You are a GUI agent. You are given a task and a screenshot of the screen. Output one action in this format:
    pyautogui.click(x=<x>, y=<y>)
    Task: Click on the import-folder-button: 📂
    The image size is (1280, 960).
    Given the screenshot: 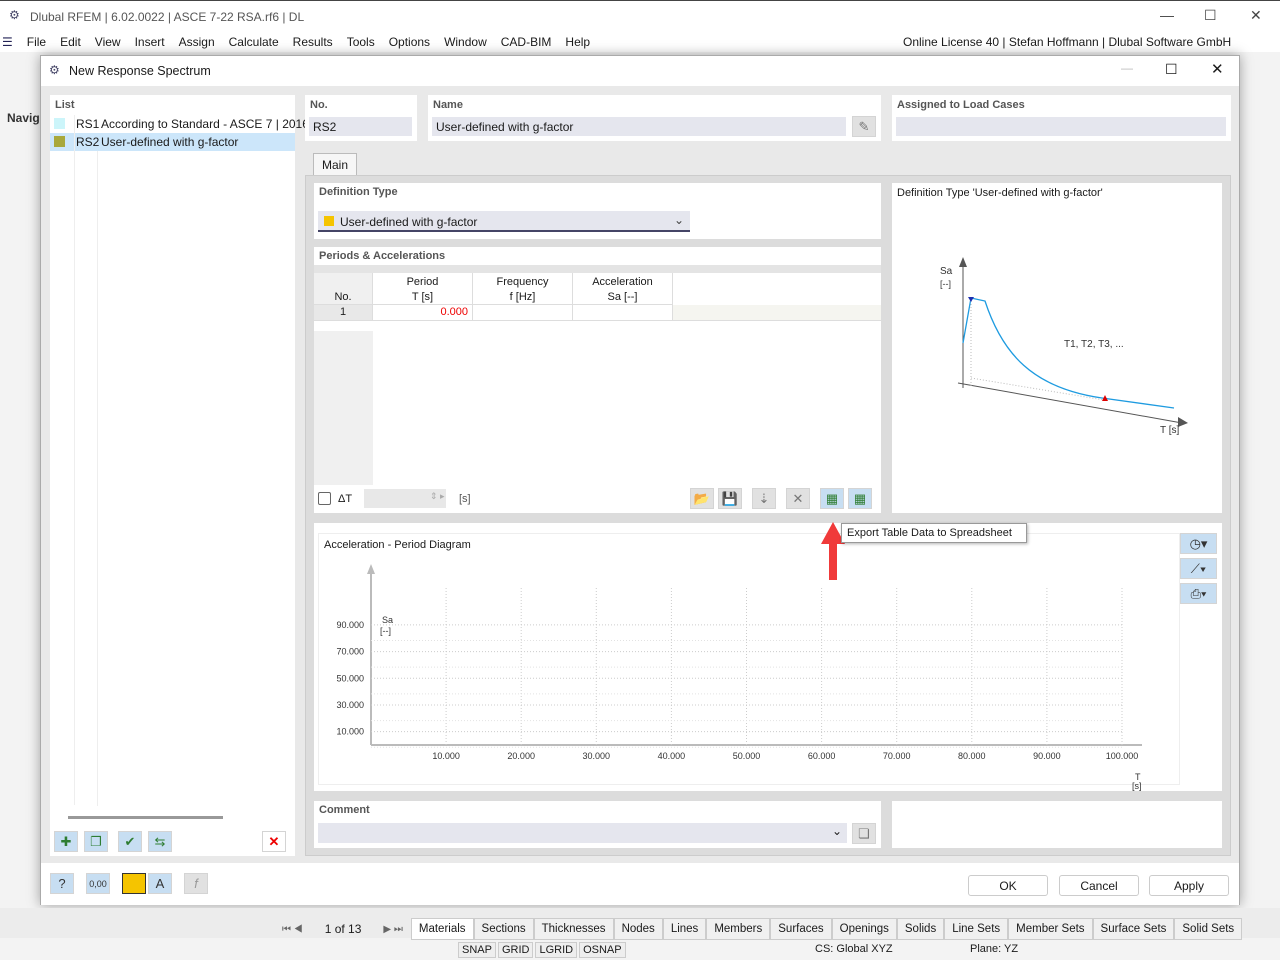 What is the action you would take?
    pyautogui.click(x=702, y=498)
    